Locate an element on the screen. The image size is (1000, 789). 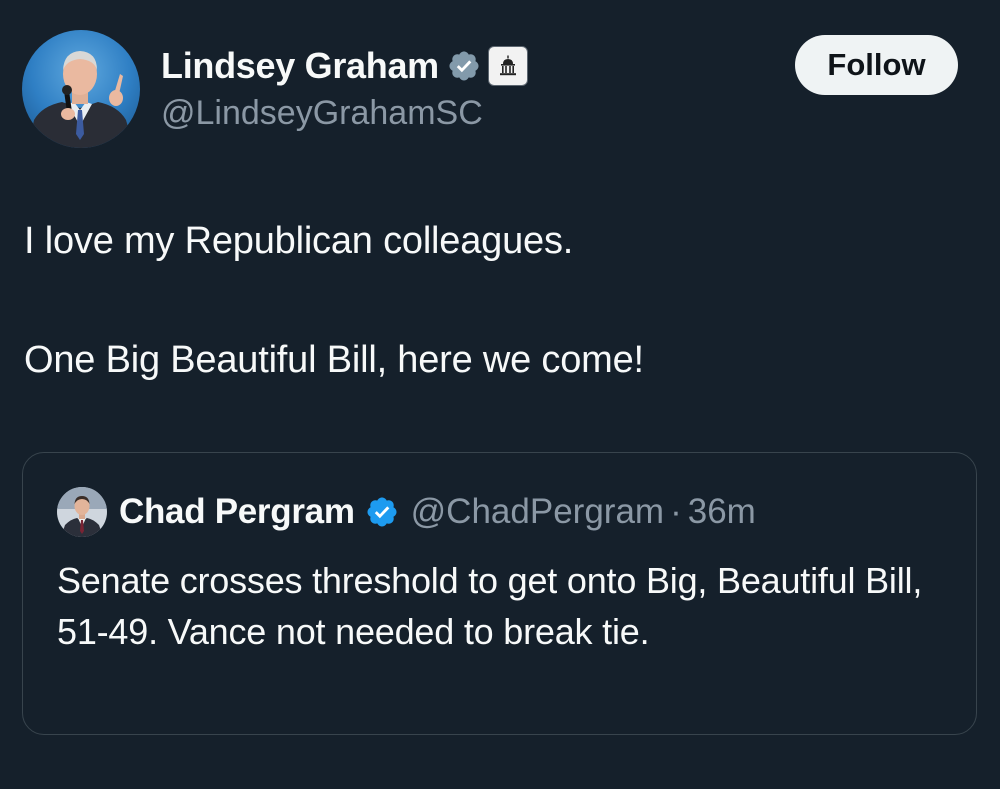
author-name-row: Lindsey Graham is located at coordinates (344, 66).